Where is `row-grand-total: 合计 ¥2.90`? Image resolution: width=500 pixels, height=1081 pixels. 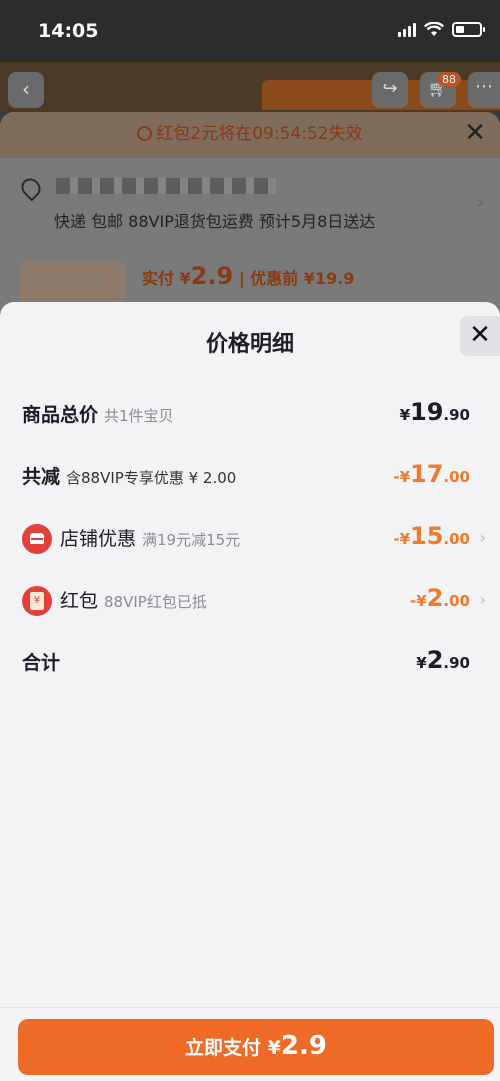 row-grand-total: 合计 ¥2.90 is located at coordinates (250, 662).